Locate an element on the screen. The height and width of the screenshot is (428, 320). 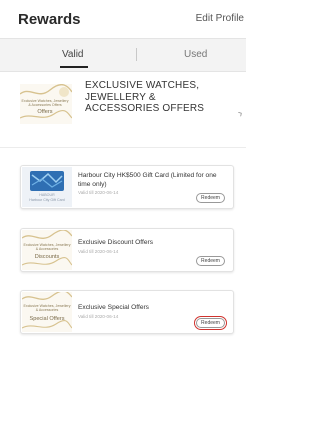
tab-valid: Valid is located at coordinates (73, 54).